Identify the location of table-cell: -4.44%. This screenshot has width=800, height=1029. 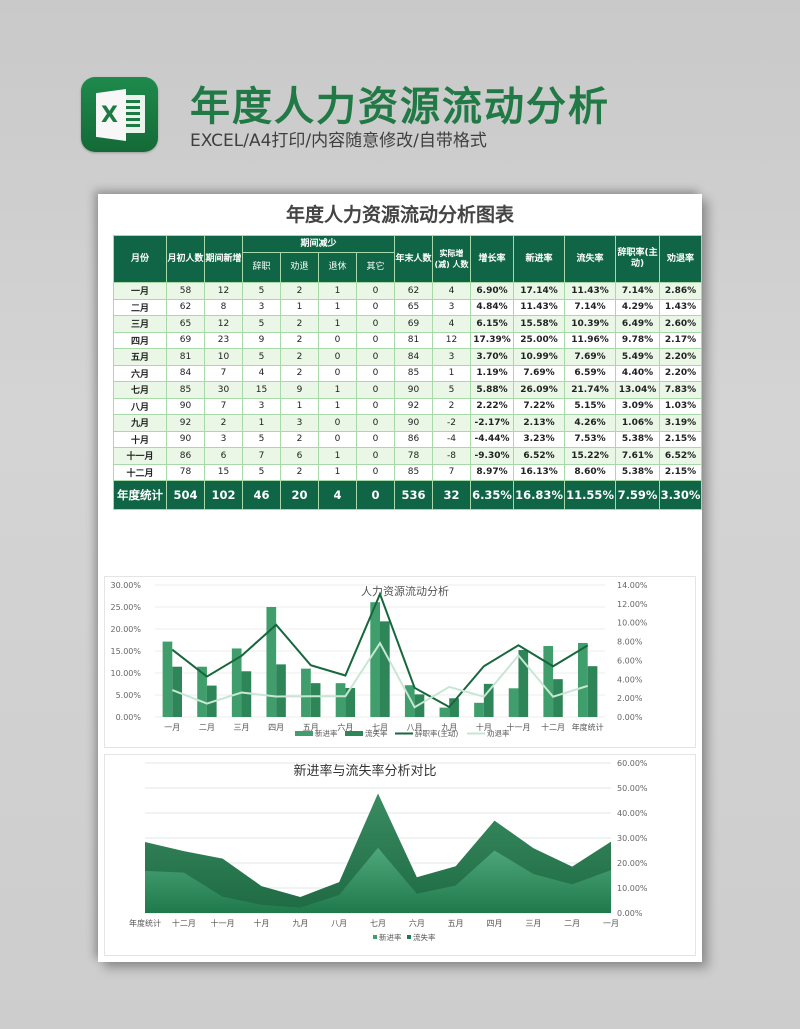
(492, 439).